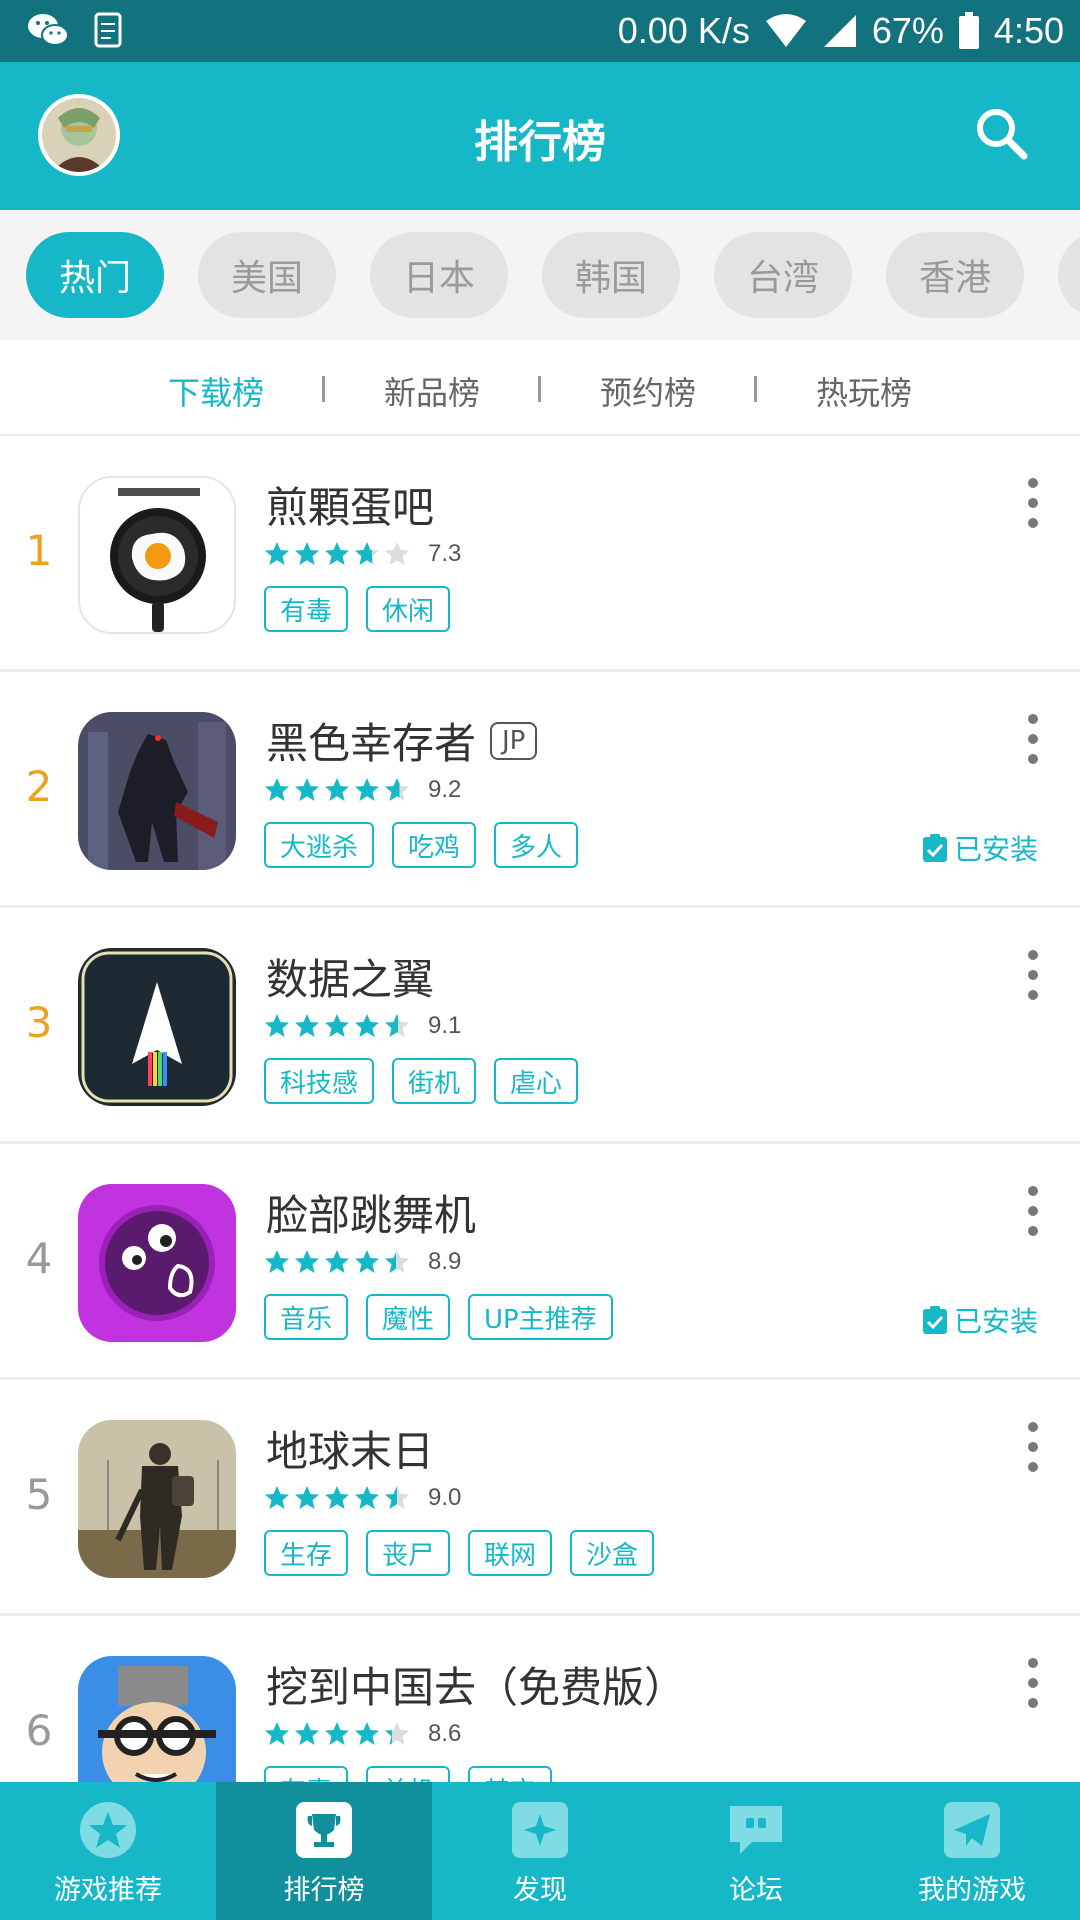 The height and width of the screenshot is (1920, 1080). I want to click on tab-downloads: 下载榜, so click(216, 391).